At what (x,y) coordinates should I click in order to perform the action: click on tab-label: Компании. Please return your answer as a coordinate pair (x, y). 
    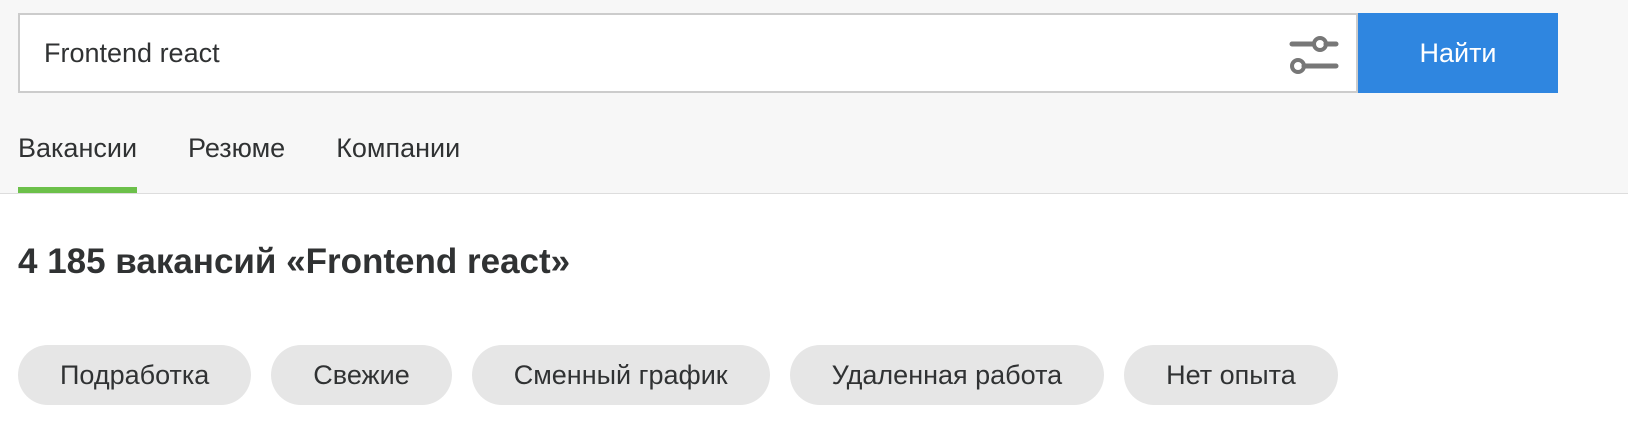
    Looking at the image, I should click on (398, 148).